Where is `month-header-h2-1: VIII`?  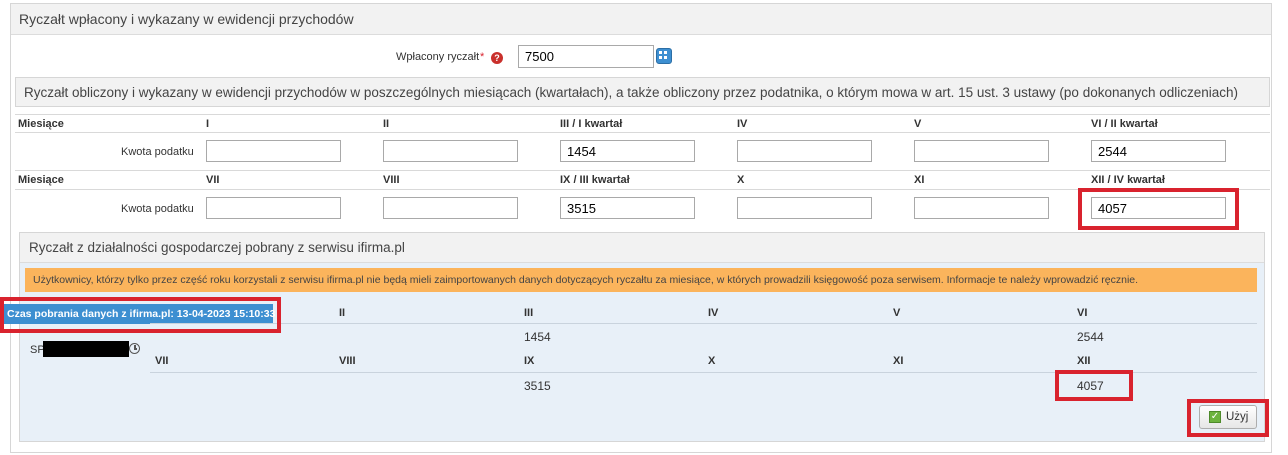
month-header-h2-1: VIII is located at coordinates (391, 180).